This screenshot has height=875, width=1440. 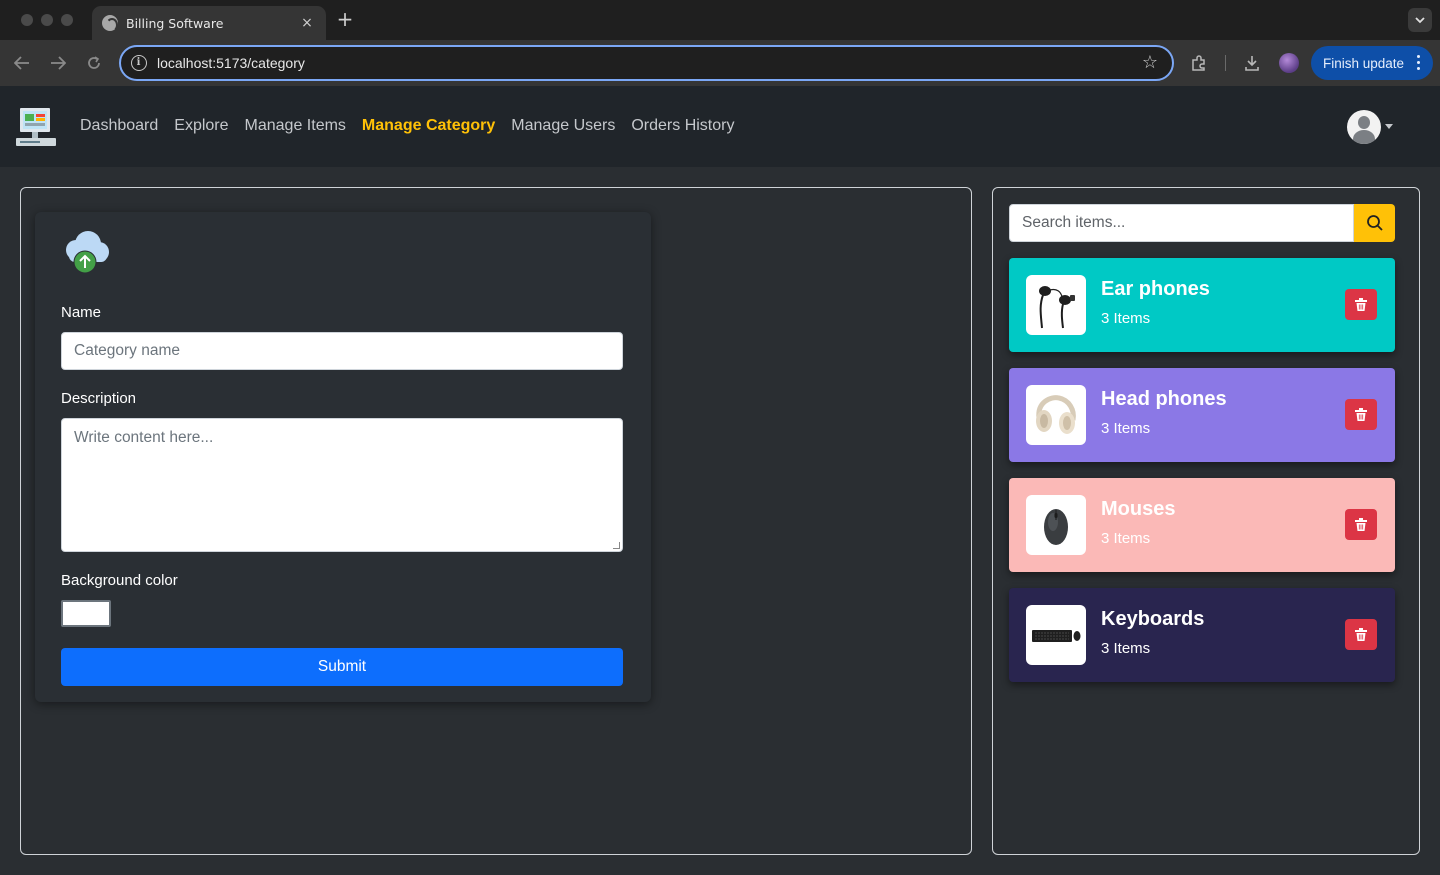 I want to click on keyboard-icon, so click(x=1056, y=636).